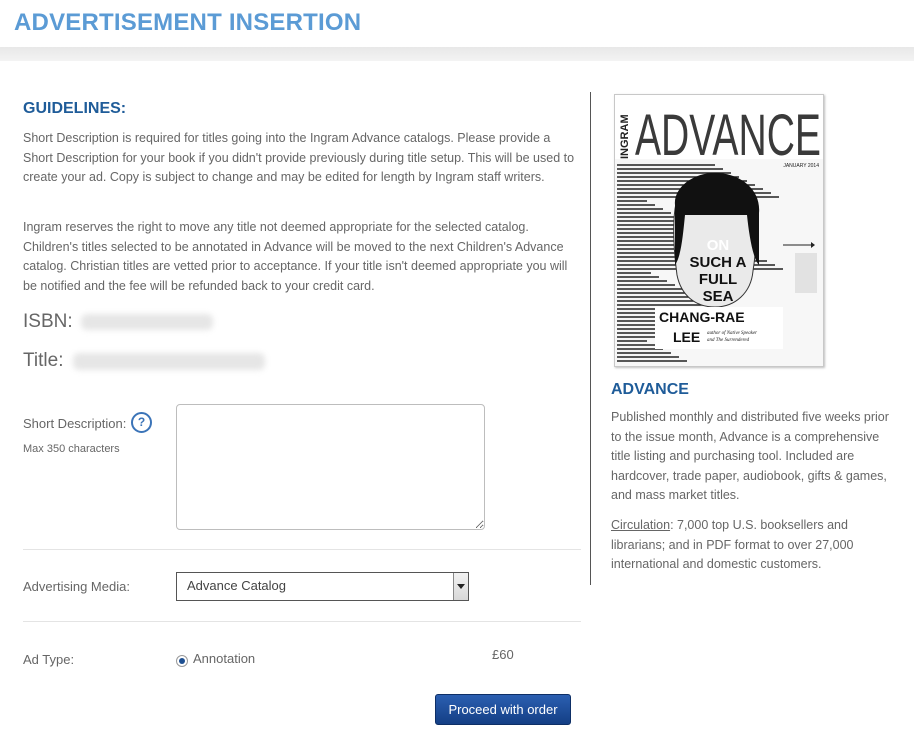  Describe the element at coordinates (457, 54) in the screenshot. I see `header-divider` at that location.